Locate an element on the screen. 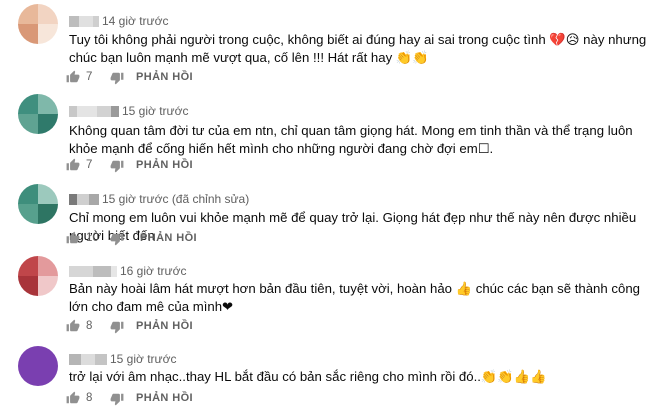  comment-meta: 16 giờ trước is located at coordinates (127, 271).